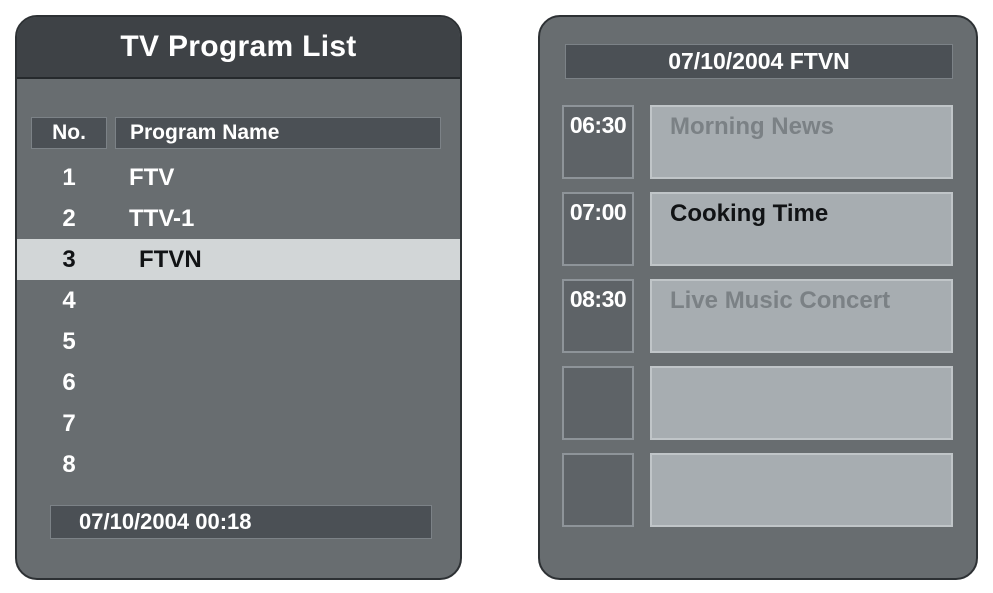 Image resolution: width=993 pixels, height=593 pixels. I want to click on row-program-name: FTVN, so click(170, 259).